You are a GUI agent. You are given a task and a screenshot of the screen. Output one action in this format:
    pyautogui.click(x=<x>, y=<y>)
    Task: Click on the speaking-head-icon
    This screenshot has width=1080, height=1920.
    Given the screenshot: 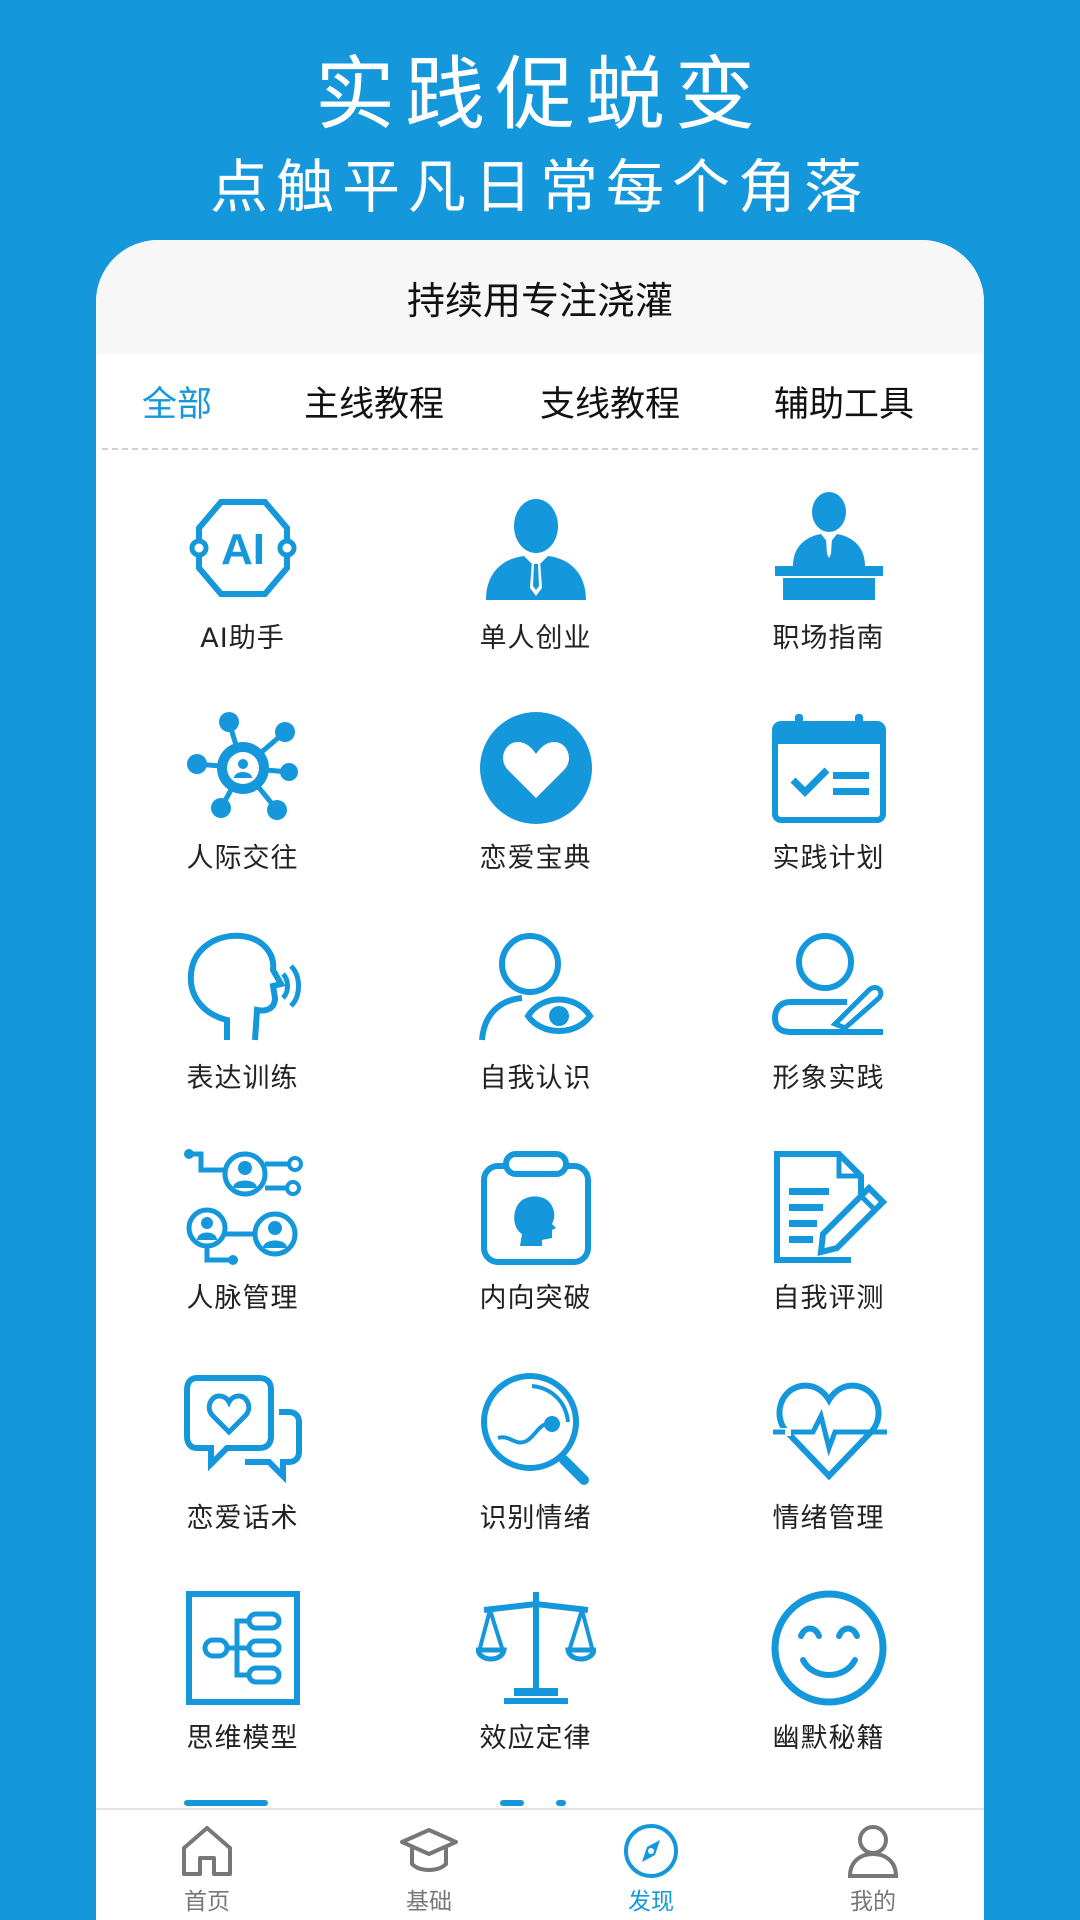 What is the action you would take?
    pyautogui.click(x=243, y=988)
    